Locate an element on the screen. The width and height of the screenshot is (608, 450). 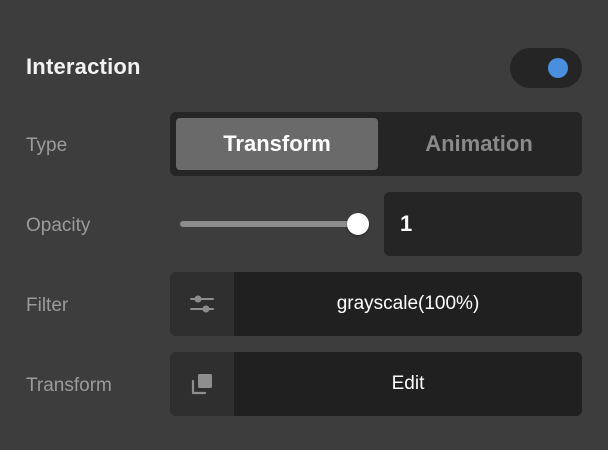
filter-value: grayscale(100%) is located at coordinates (408, 304).